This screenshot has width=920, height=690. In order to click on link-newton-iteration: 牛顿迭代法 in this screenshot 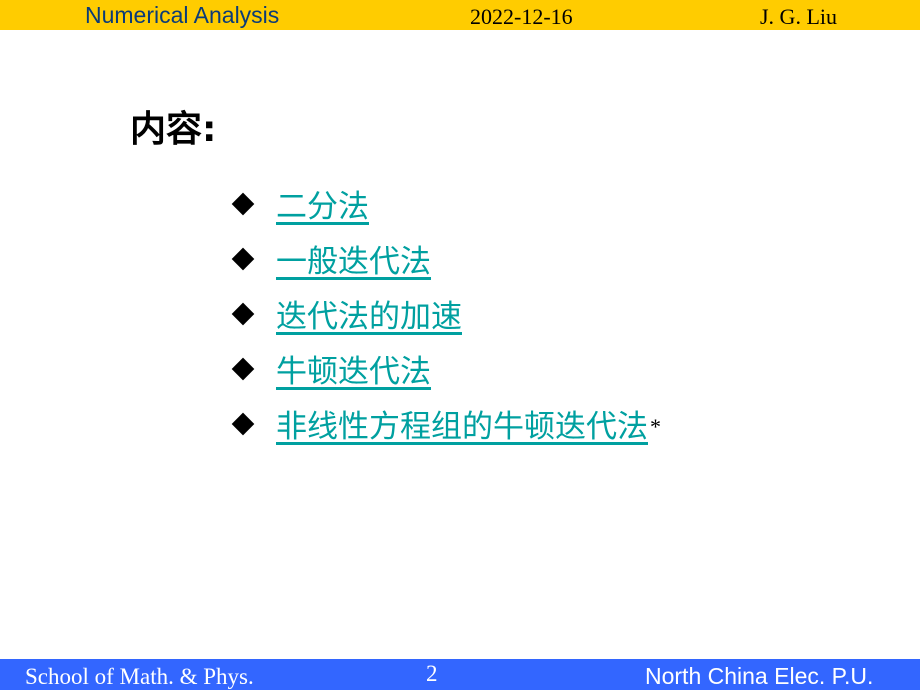, I will do `click(353, 368)`.